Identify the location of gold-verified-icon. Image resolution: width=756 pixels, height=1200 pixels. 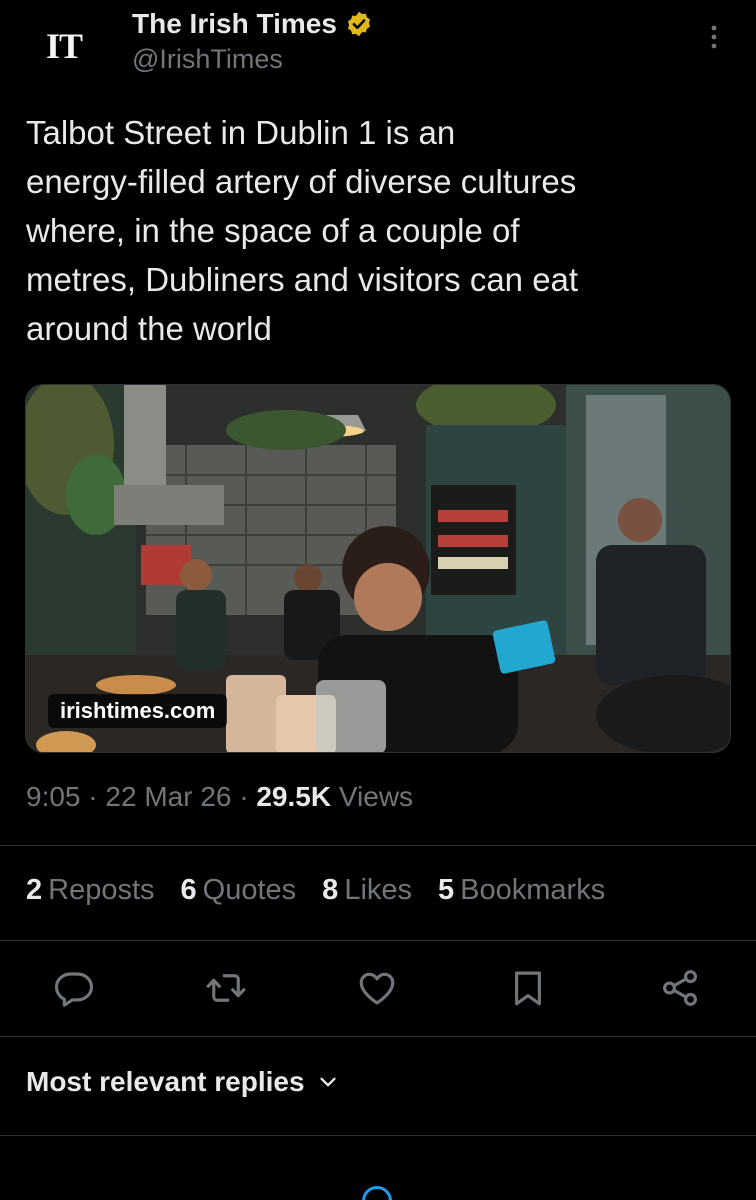
(358, 24).